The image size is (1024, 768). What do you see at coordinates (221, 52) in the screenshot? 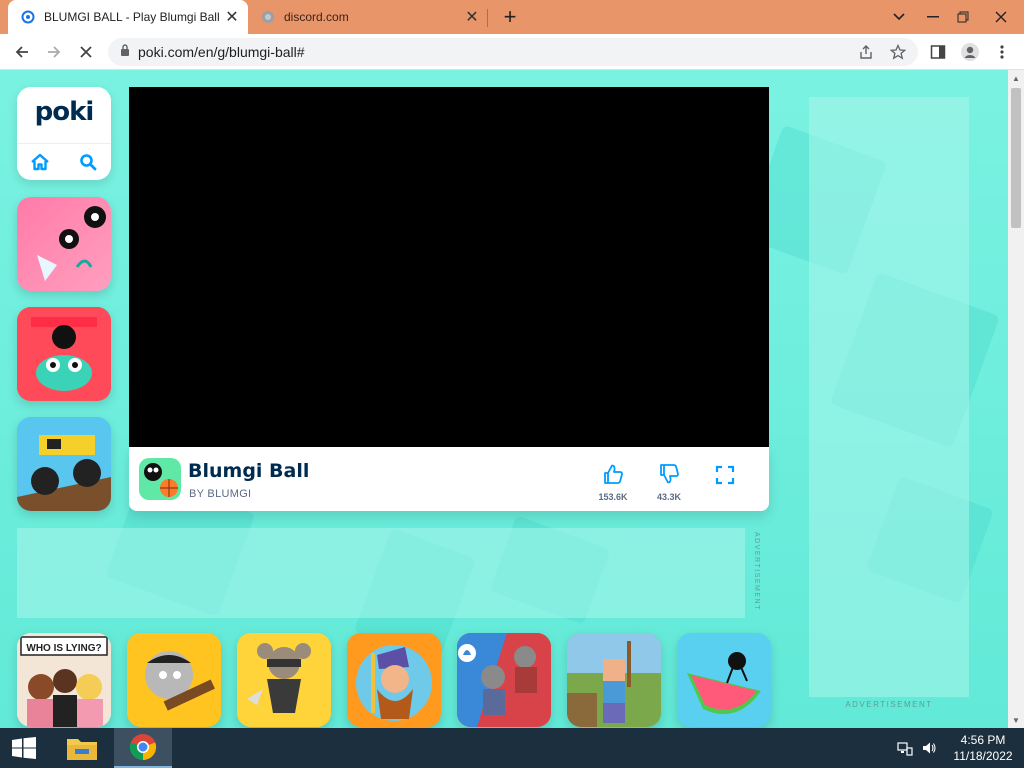
I see `url-text: poki.com/en/g/blumgi-ball#` at bounding box center [221, 52].